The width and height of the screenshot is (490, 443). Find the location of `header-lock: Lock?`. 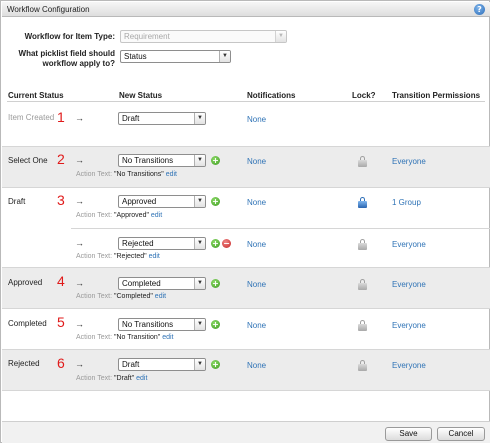

header-lock: Lock? is located at coordinates (364, 95).